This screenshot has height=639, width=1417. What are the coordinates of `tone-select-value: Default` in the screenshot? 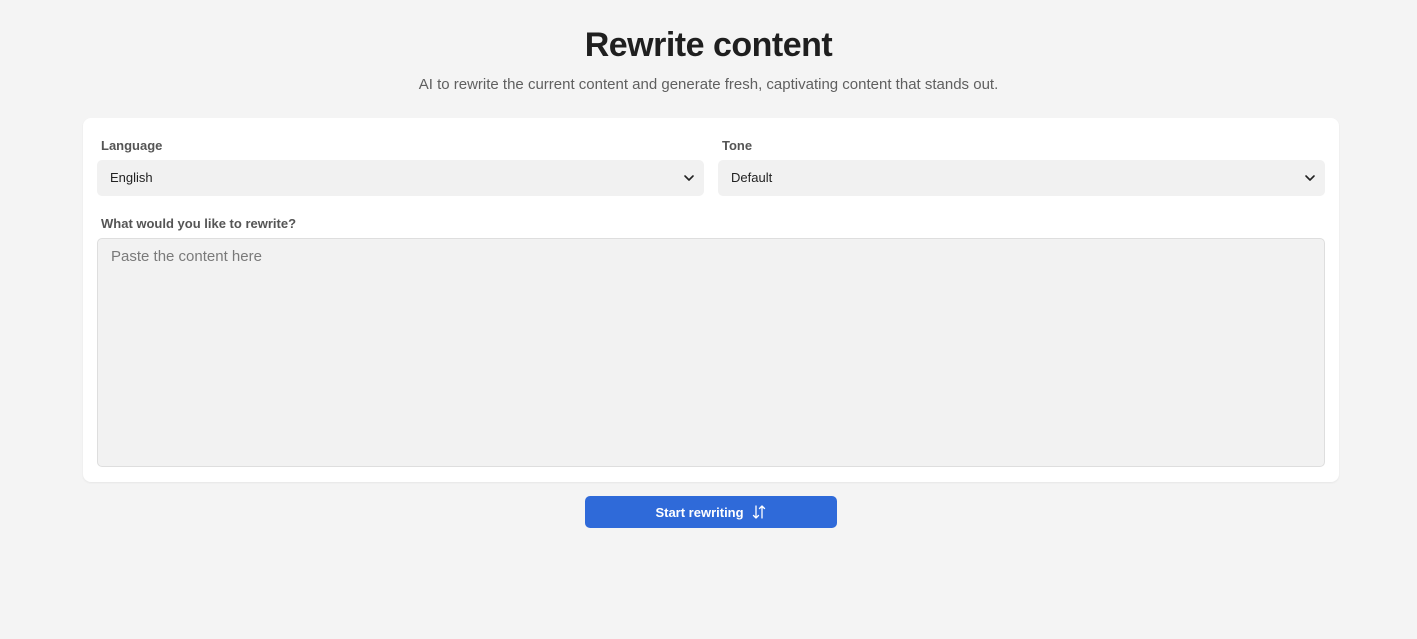 It's located at (752, 177).